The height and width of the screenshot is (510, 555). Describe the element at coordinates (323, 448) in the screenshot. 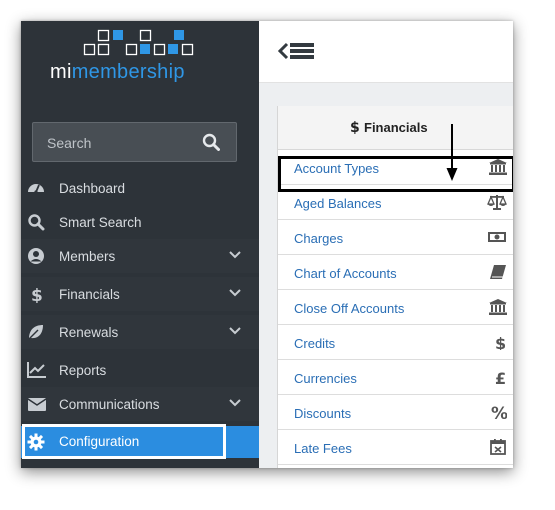

I see `list-item-label: Late Fees` at that location.